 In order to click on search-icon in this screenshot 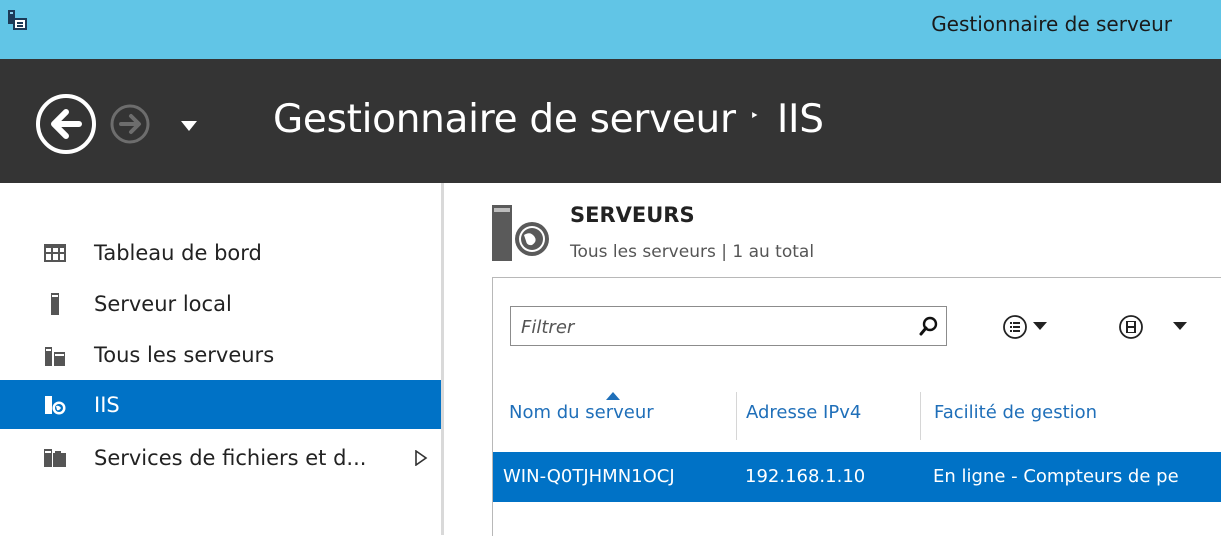, I will do `click(929, 326)`.